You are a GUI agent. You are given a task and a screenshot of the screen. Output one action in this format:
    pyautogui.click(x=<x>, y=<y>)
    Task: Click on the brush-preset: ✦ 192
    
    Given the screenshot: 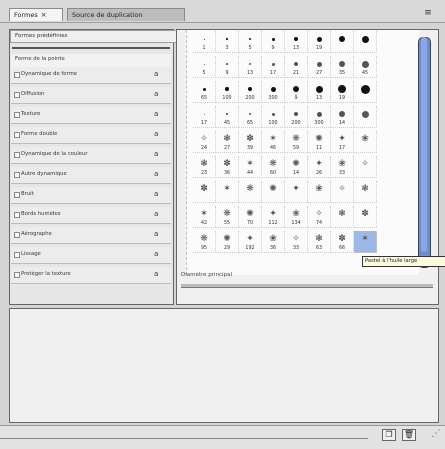 What is the action you would take?
    pyautogui.click(x=250, y=242)
    